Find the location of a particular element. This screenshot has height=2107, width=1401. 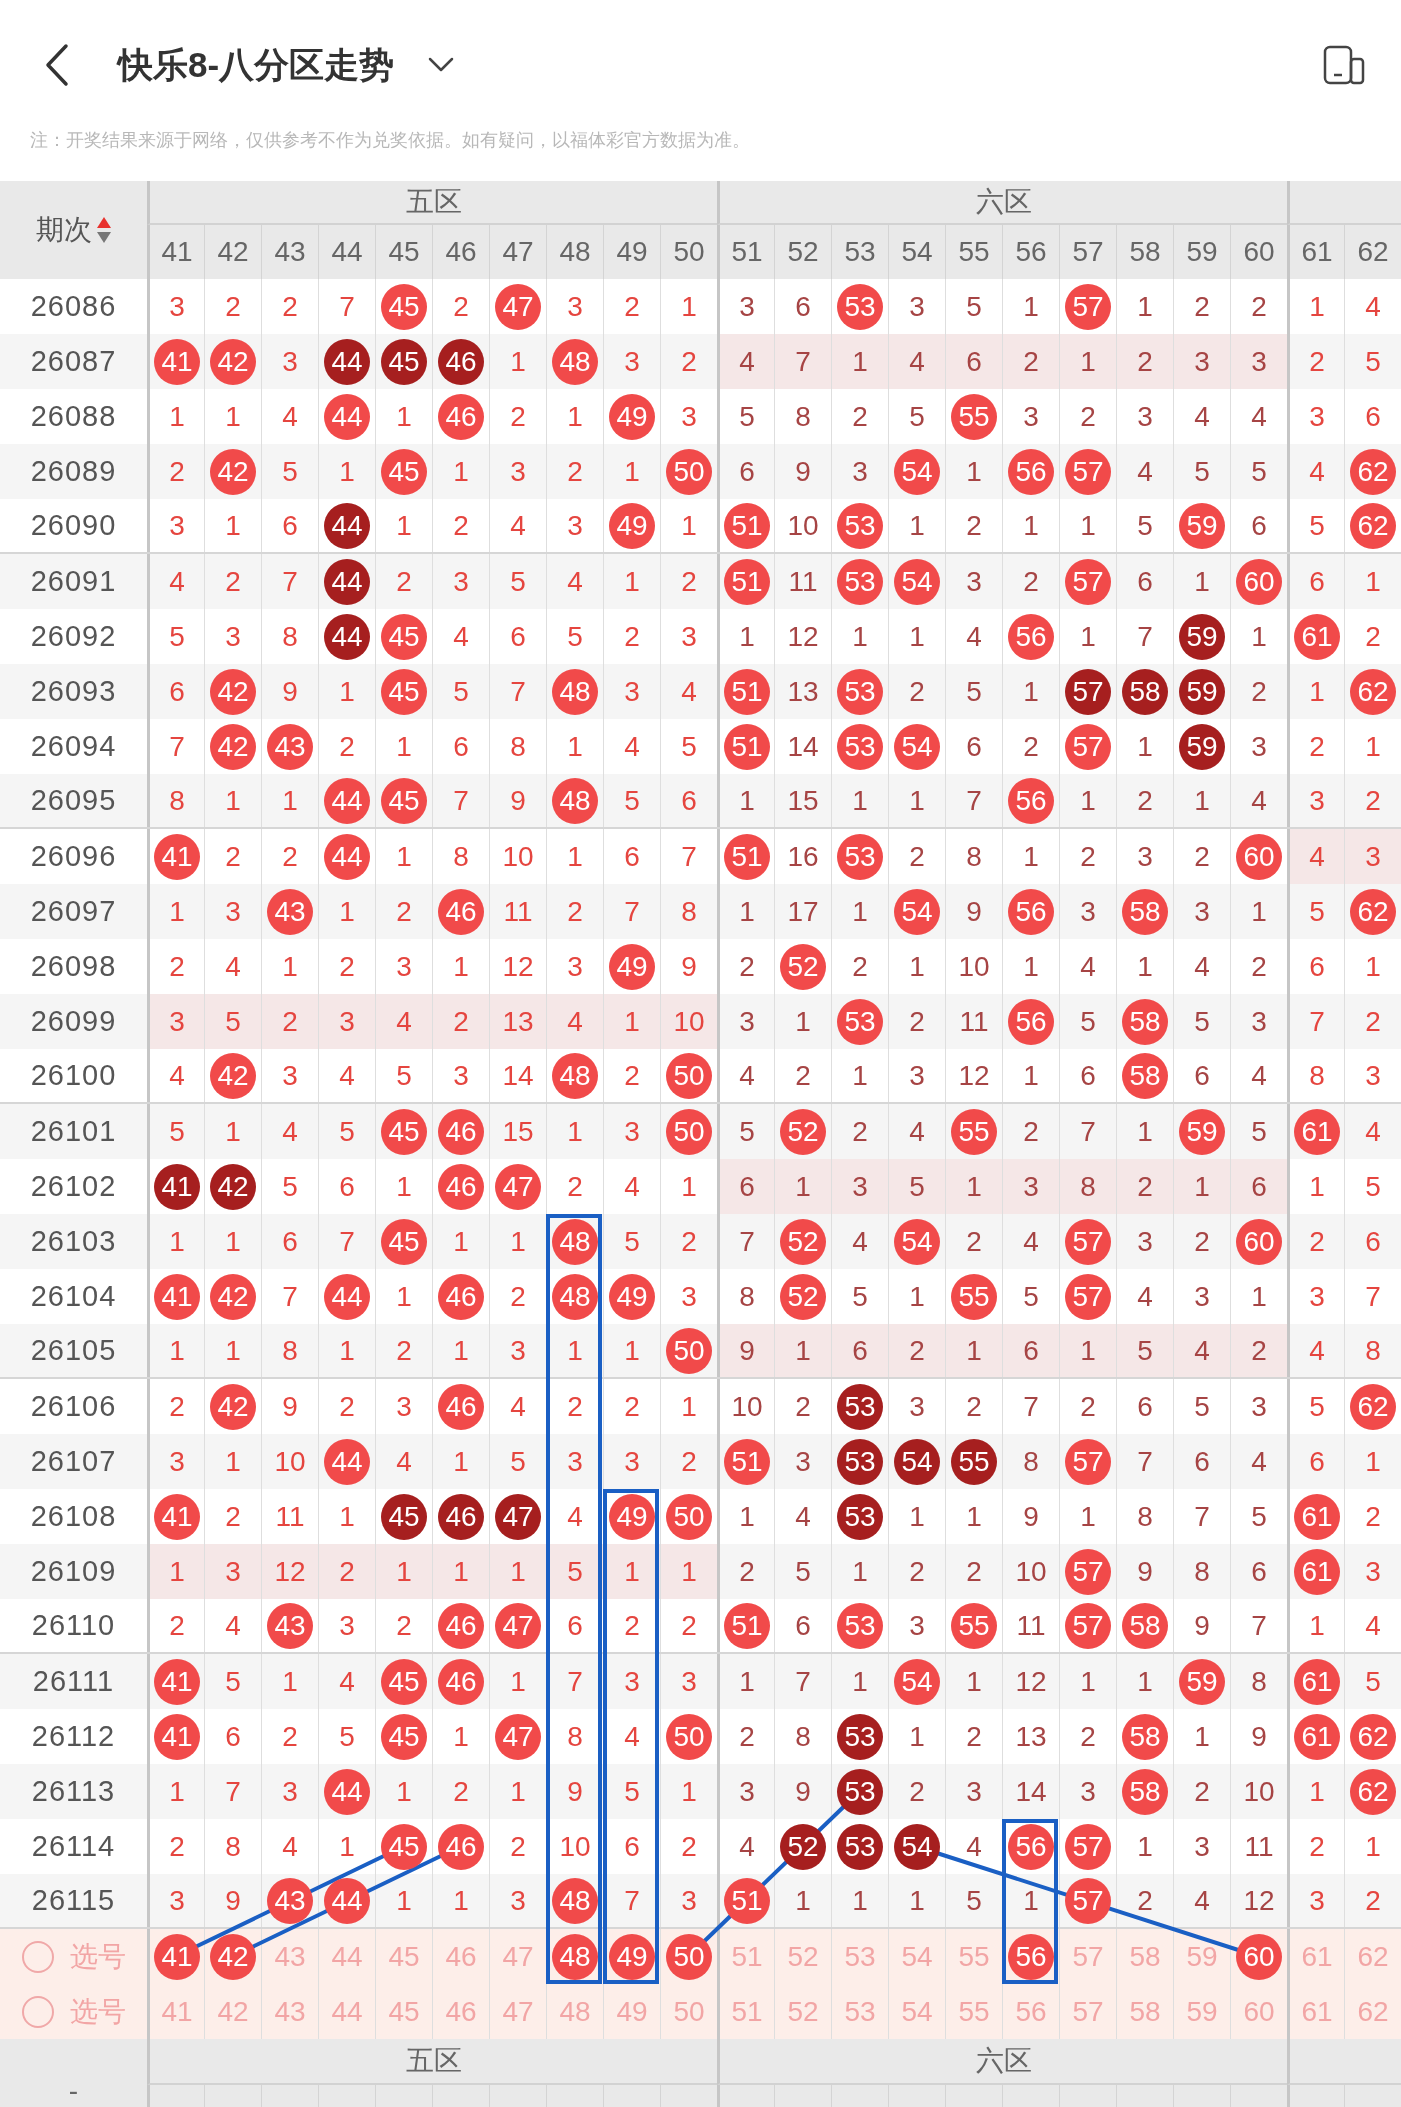

number-option: 49 is located at coordinates (632, 2011).